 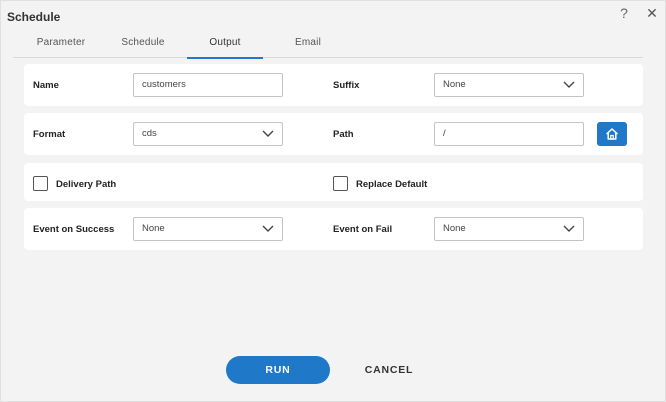 I want to click on run-button: RUN, so click(x=278, y=370).